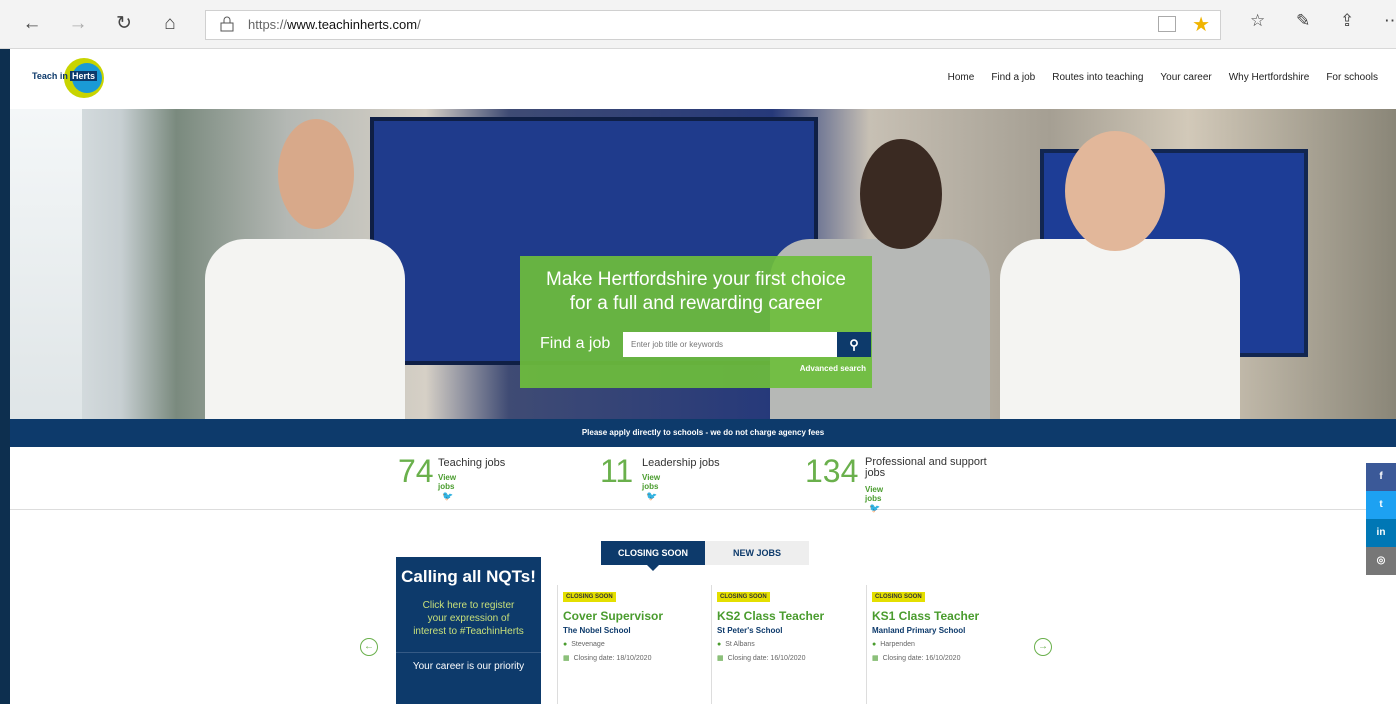 The height and width of the screenshot is (704, 1396). What do you see at coordinates (893, 644) in the screenshot?
I see `job-location: ● Harpenden` at bounding box center [893, 644].